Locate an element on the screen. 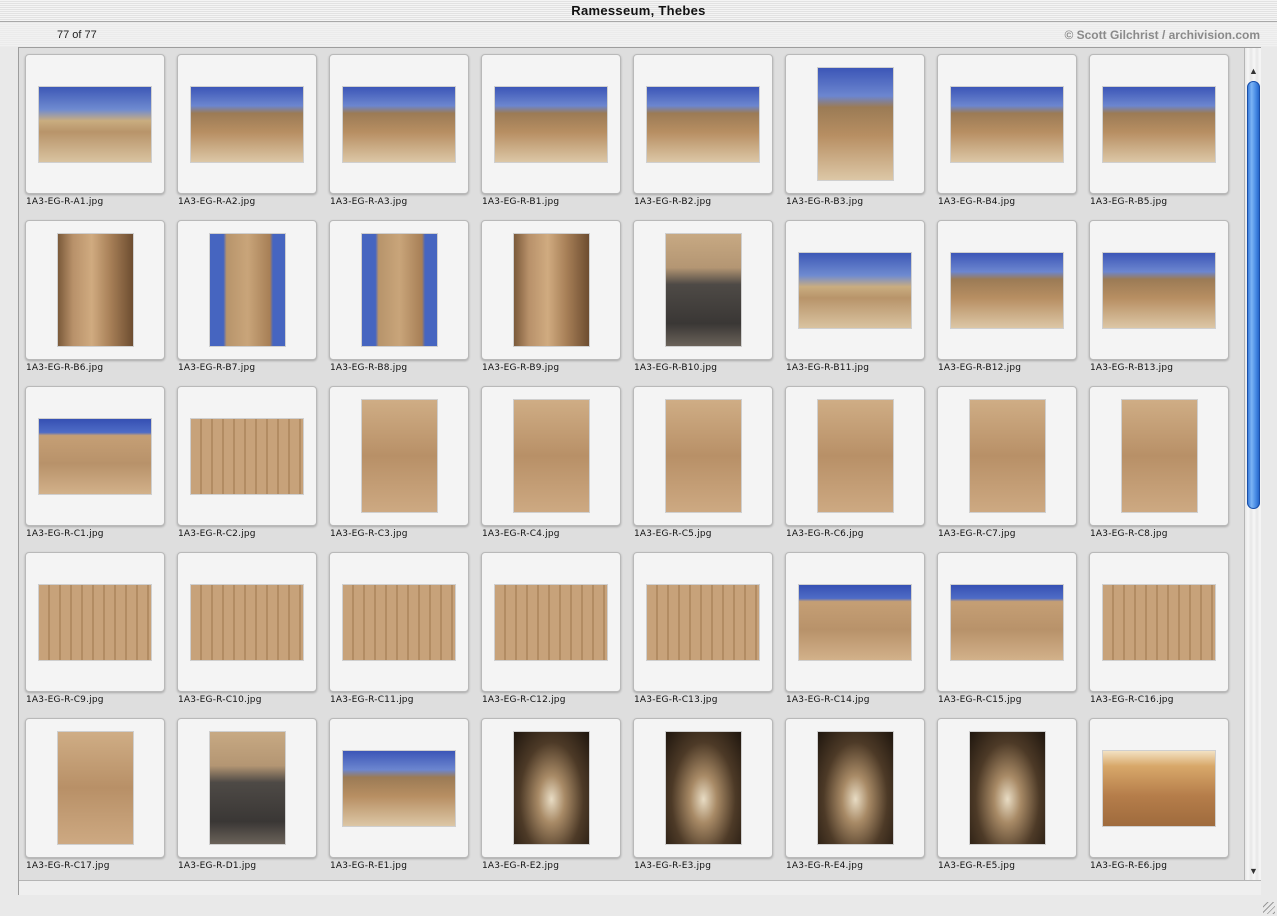 Image resolution: width=1277 pixels, height=916 pixels. thumbnail-item: 1A3-EG-R-B11.jpg is located at coordinates (855, 303).